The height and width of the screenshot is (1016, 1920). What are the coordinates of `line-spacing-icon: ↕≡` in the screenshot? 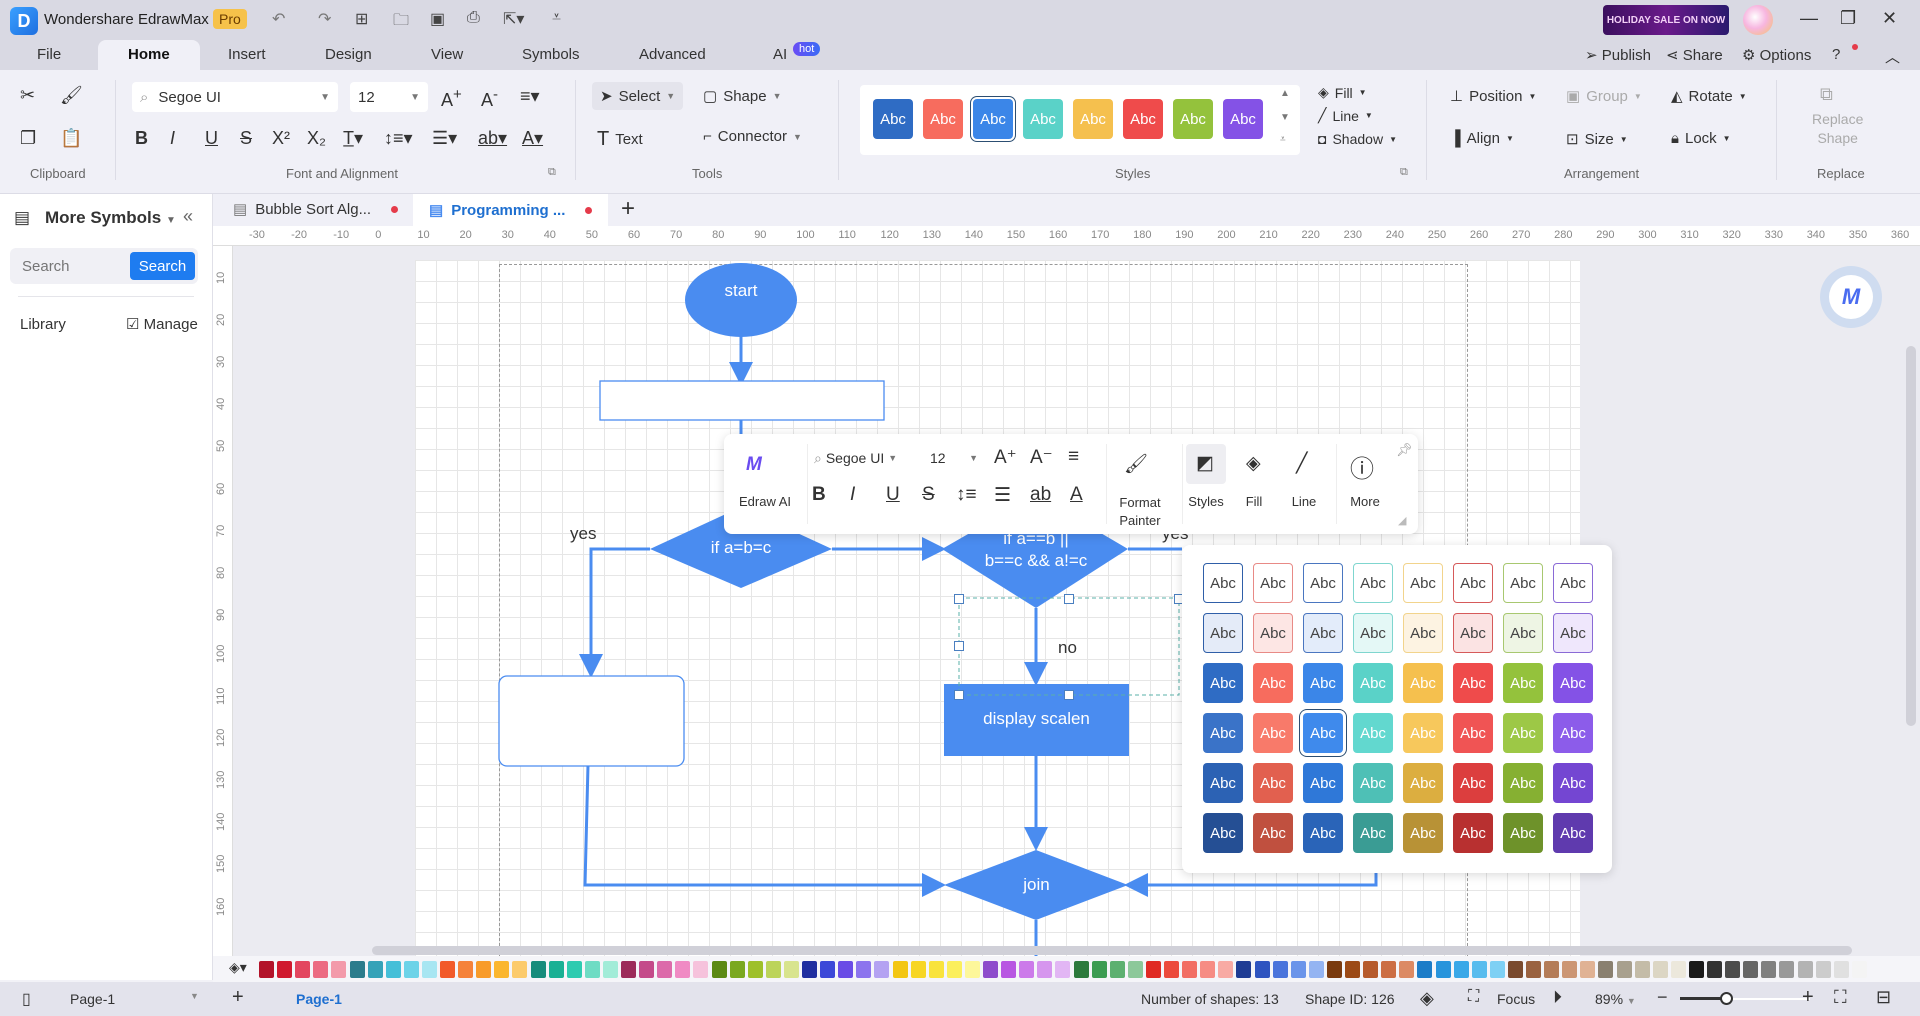 It's located at (966, 495).